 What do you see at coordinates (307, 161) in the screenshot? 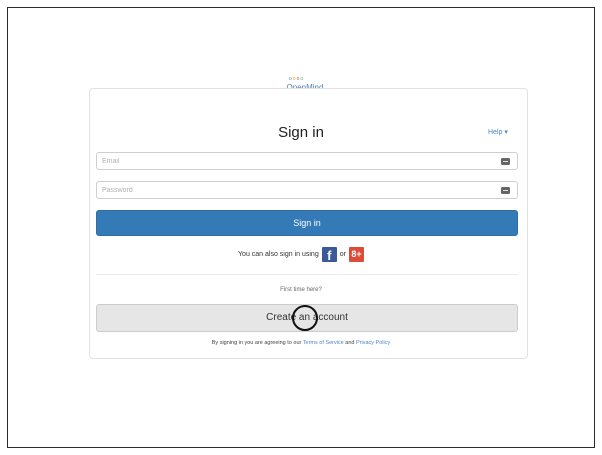
I see `email-field` at bounding box center [307, 161].